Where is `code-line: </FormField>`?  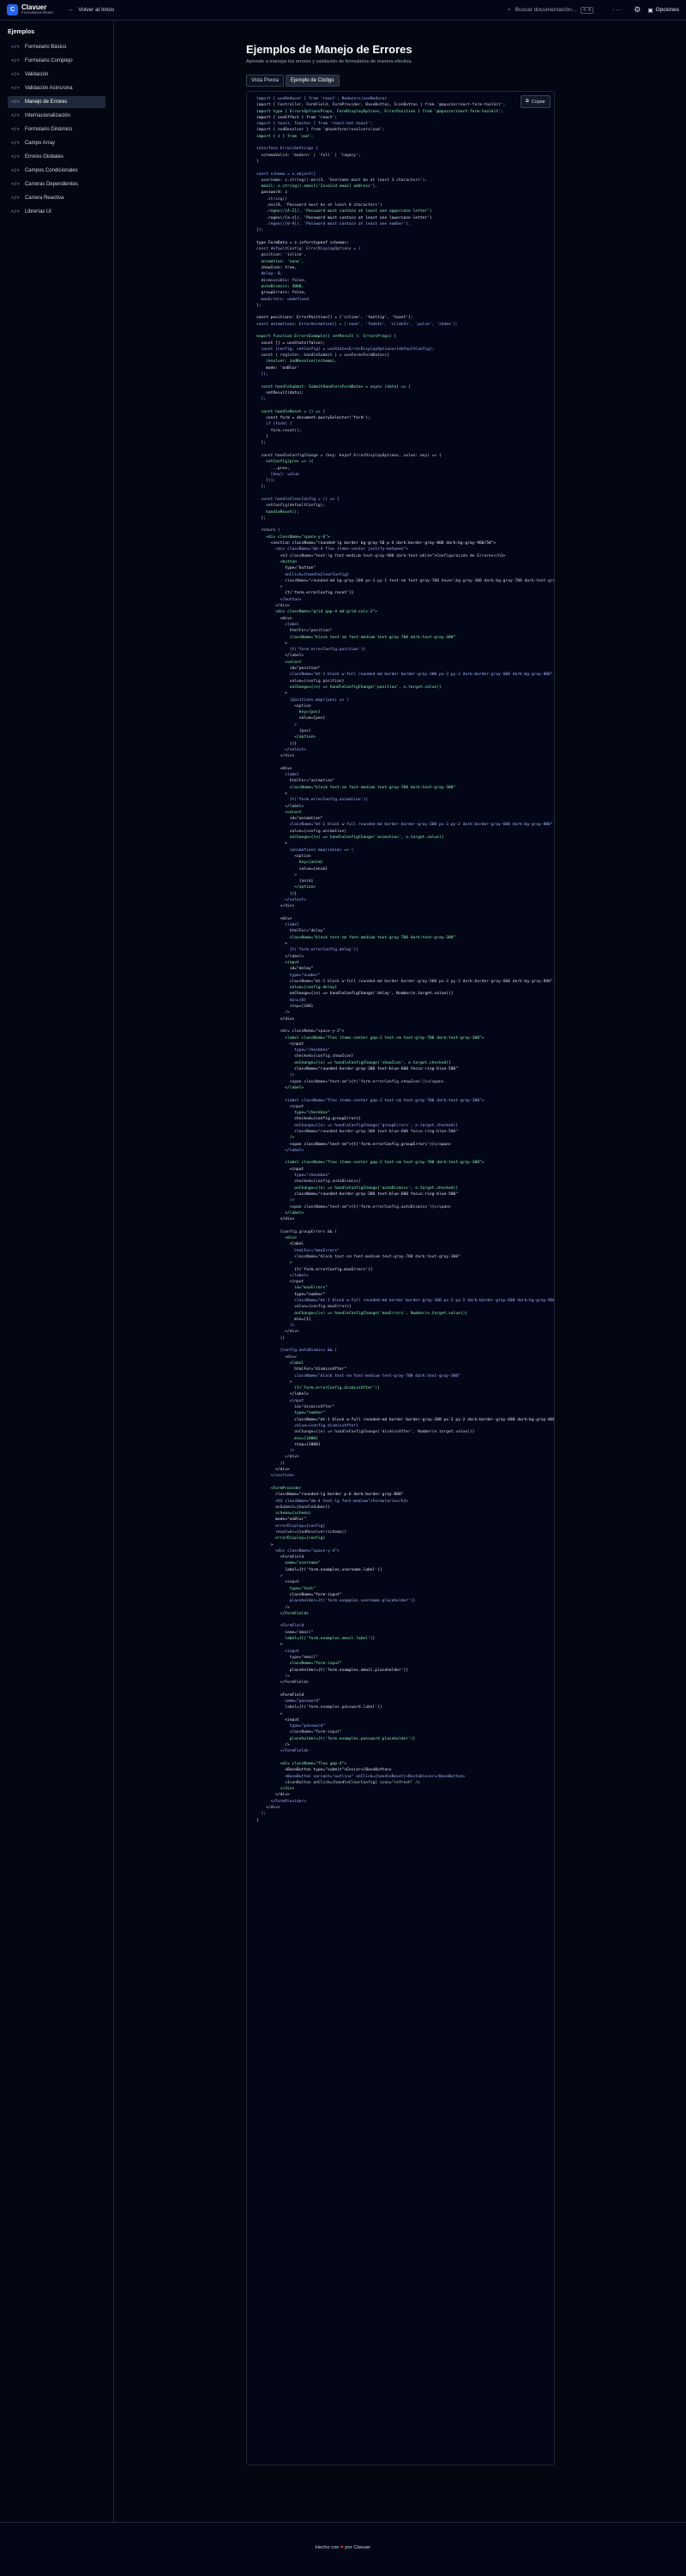
code-line: </FormField> is located at coordinates (283, 1683).